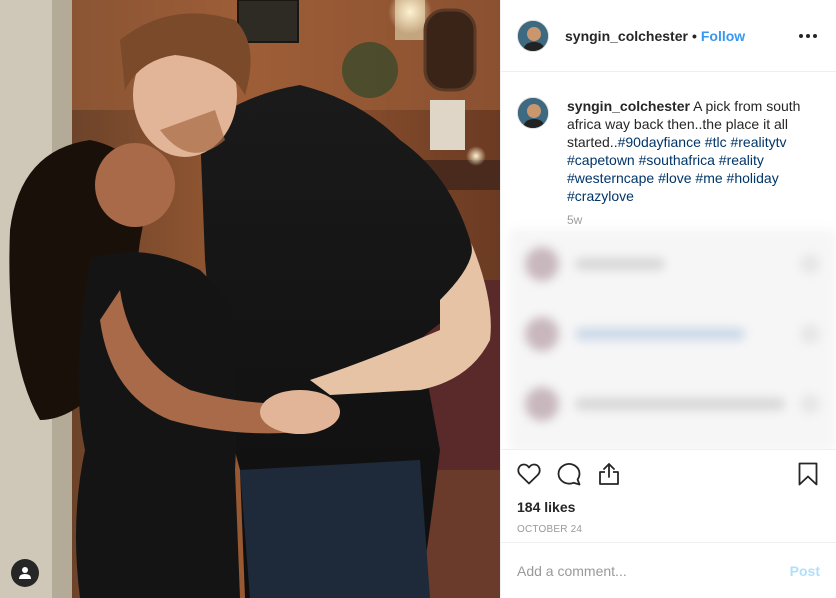 The image size is (836, 598). Describe the element at coordinates (805, 571) in the screenshot. I see `post-comment-button: Post` at that location.